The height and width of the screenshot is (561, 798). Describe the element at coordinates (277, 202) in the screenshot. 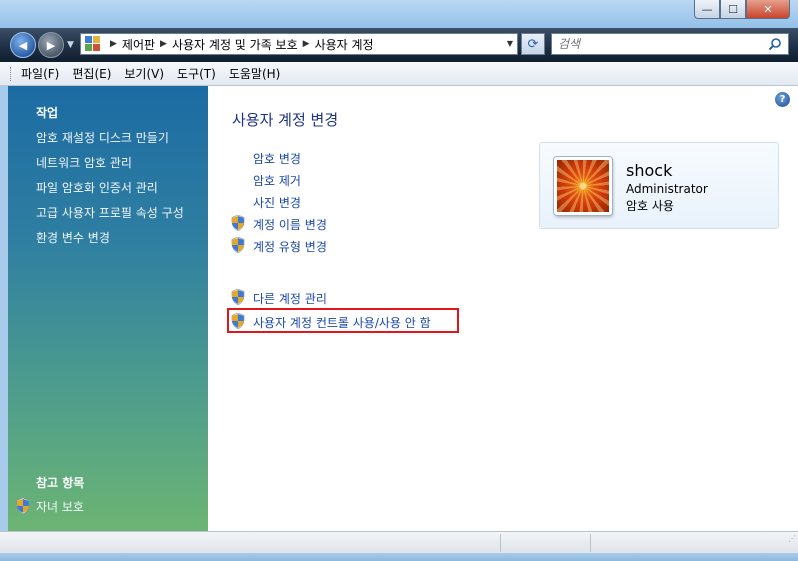

I see `link-change-picture: 사진 변경` at that location.